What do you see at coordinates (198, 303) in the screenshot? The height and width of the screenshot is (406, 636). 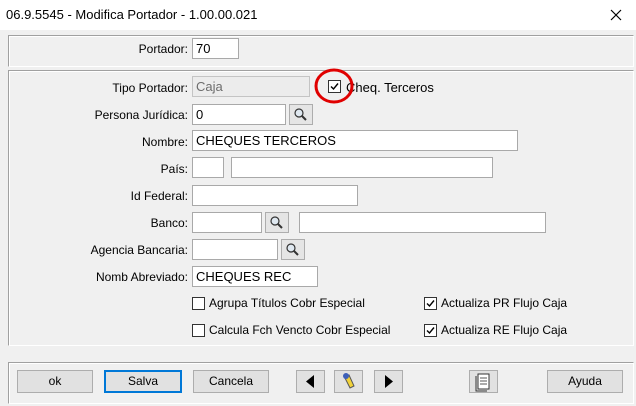 I see `agrupa-titulos-checkbox` at bounding box center [198, 303].